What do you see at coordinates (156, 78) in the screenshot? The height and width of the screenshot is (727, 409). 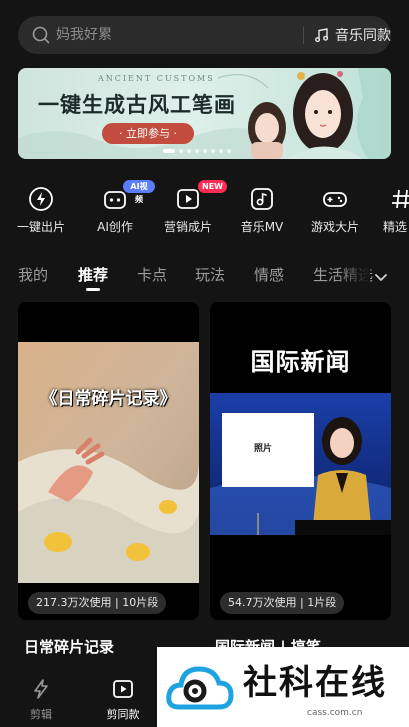 I see `banner-subtitle: ANCIENT CUSTOMS` at bounding box center [156, 78].